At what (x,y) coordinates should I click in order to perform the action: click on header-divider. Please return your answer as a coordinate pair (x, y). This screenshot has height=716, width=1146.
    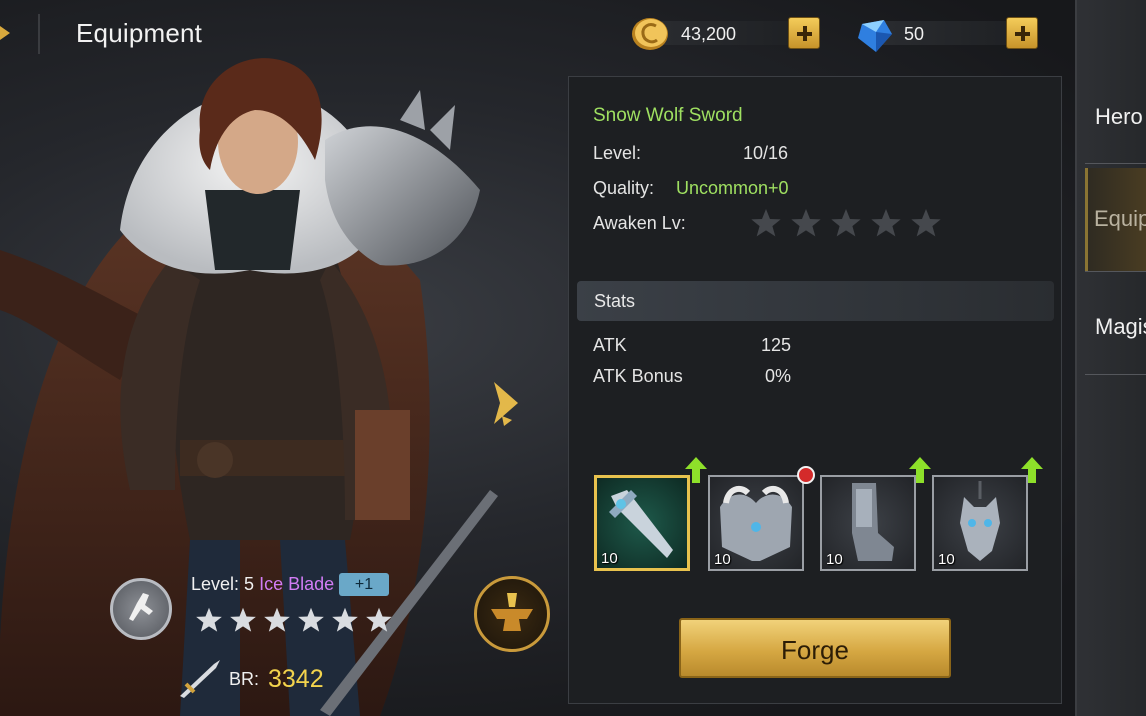
    Looking at the image, I should click on (39, 34).